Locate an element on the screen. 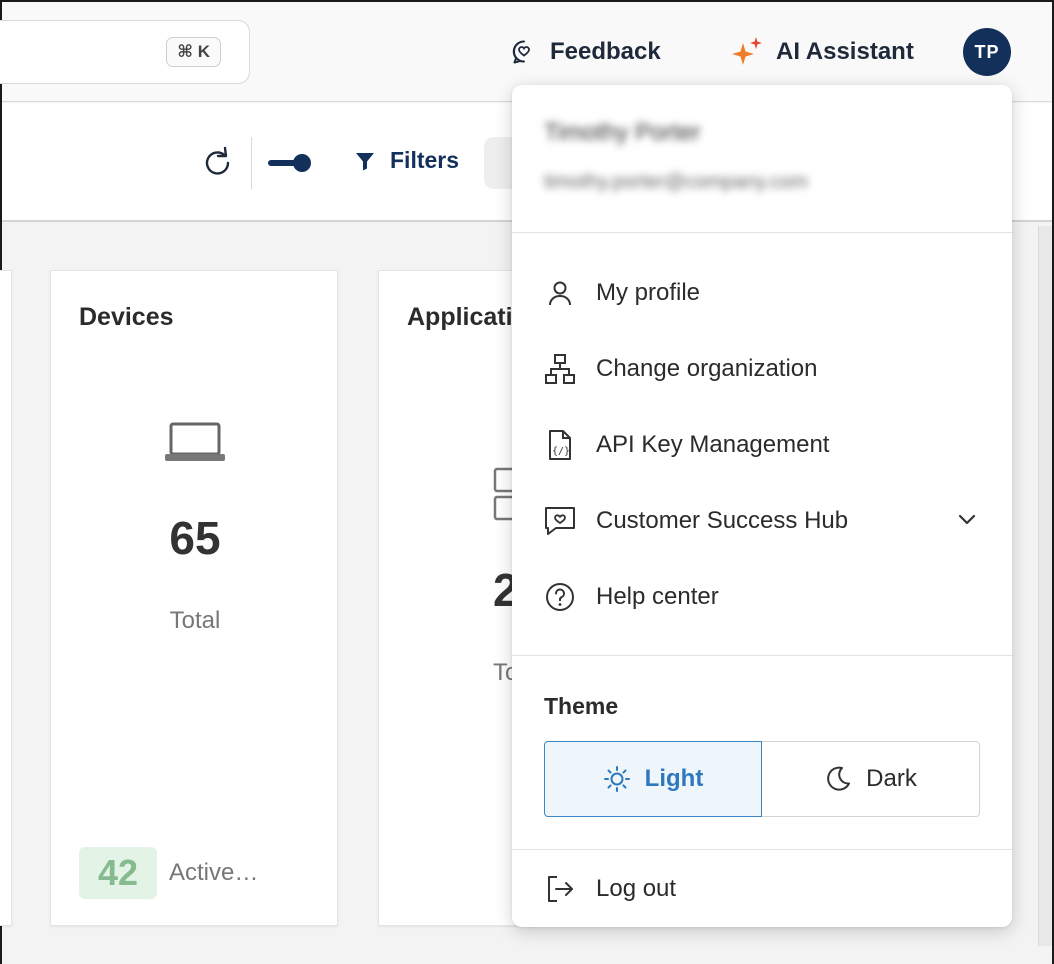  code-file-icon: {/} is located at coordinates (560, 445).